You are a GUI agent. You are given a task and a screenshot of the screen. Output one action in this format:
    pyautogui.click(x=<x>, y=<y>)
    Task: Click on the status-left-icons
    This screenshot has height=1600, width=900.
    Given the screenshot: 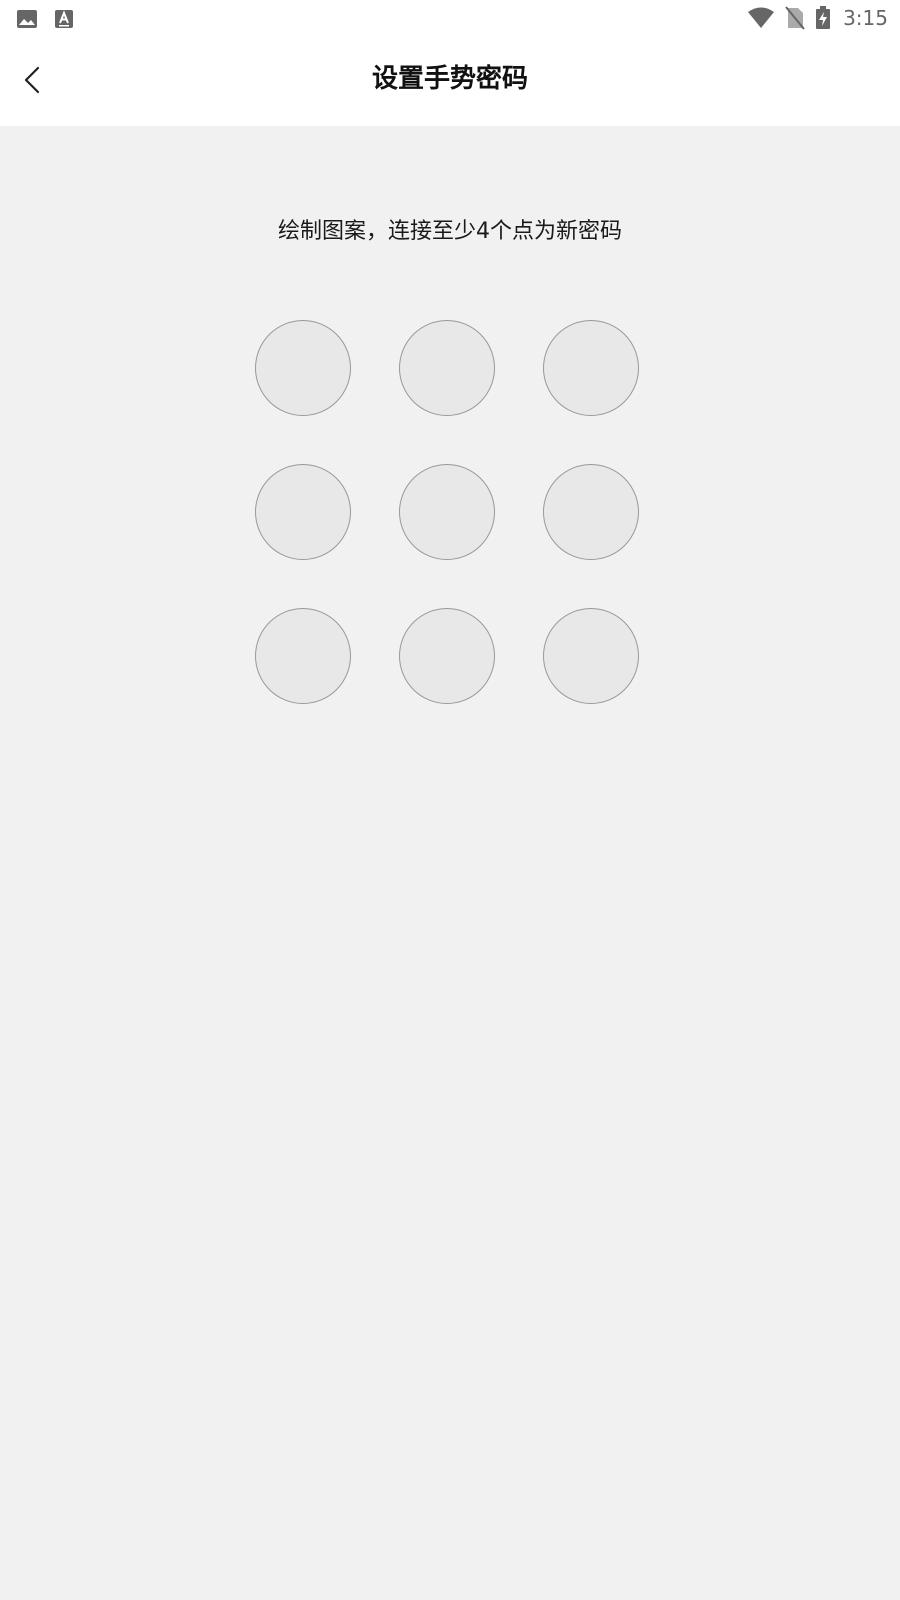 What is the action you would take?
    pyautogui.click(x=45, y=19)
    